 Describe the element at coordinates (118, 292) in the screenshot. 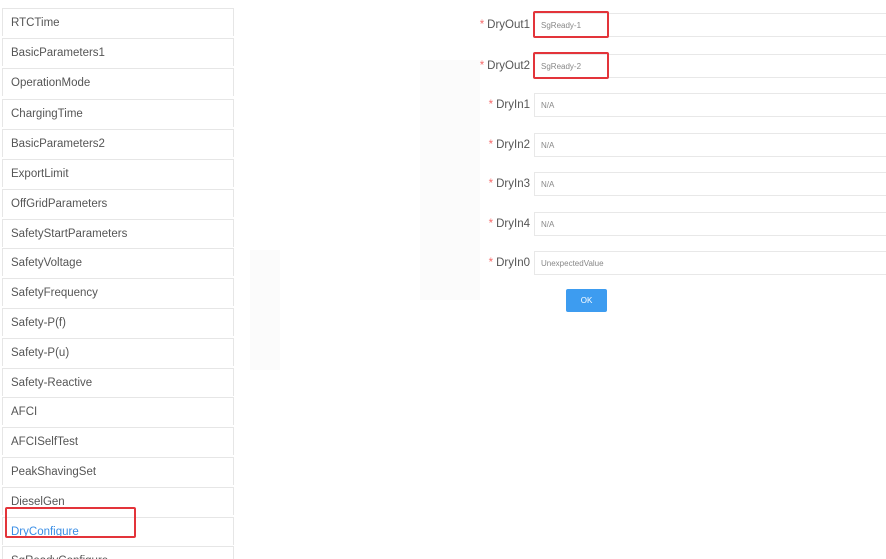

I see `sidebar-item-safetyfrequency: SafetyFrequency` at that location.